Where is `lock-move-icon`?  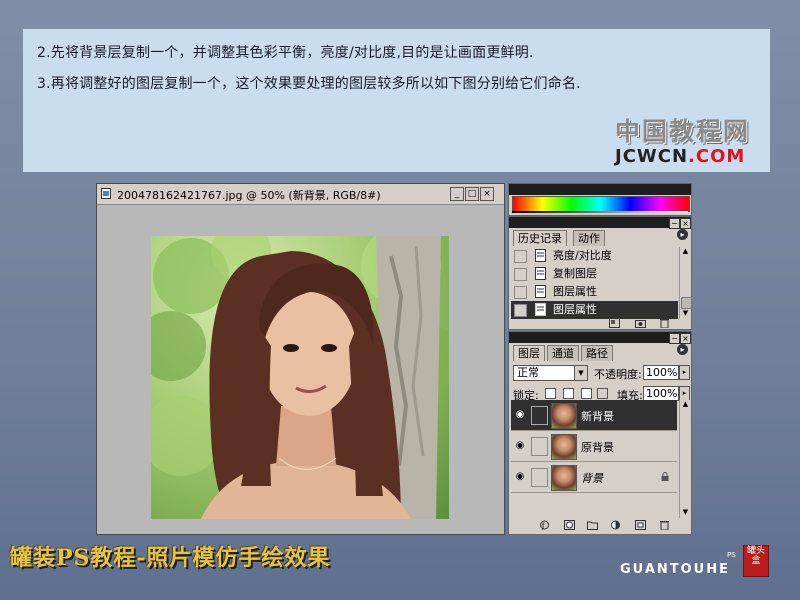 lock-move-icon is located at coordinates (586, 393).